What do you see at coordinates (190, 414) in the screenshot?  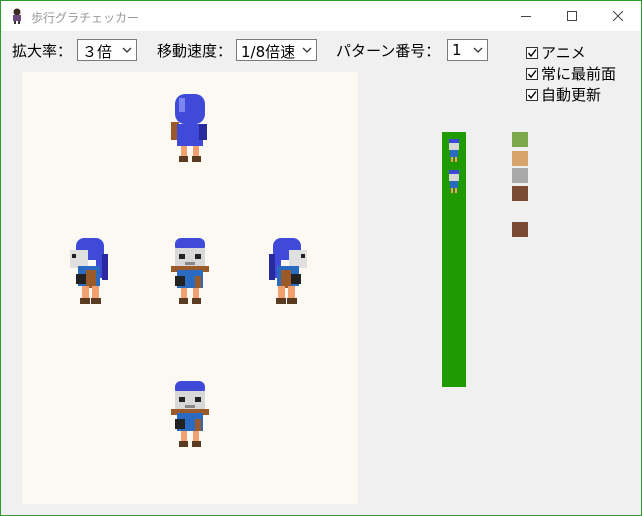 I see `sprite-down-walking` at bounding box center [190, 414].